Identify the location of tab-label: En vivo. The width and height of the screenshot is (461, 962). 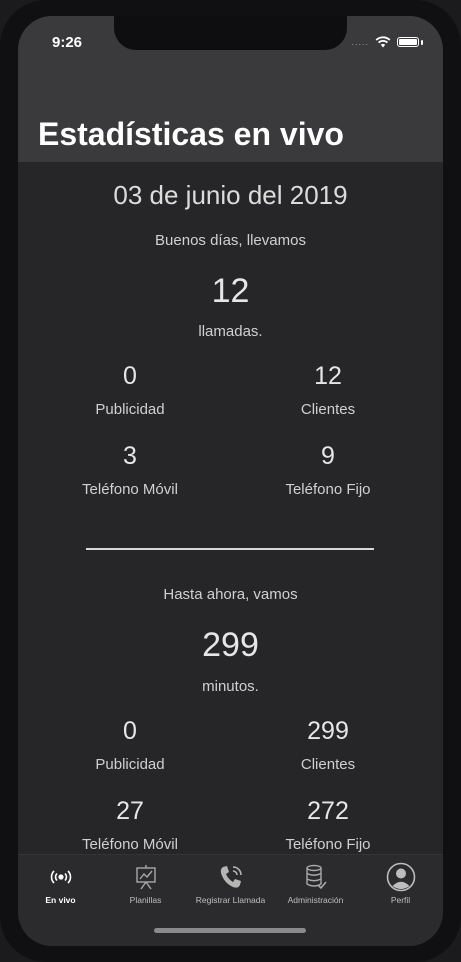
(60, 900).